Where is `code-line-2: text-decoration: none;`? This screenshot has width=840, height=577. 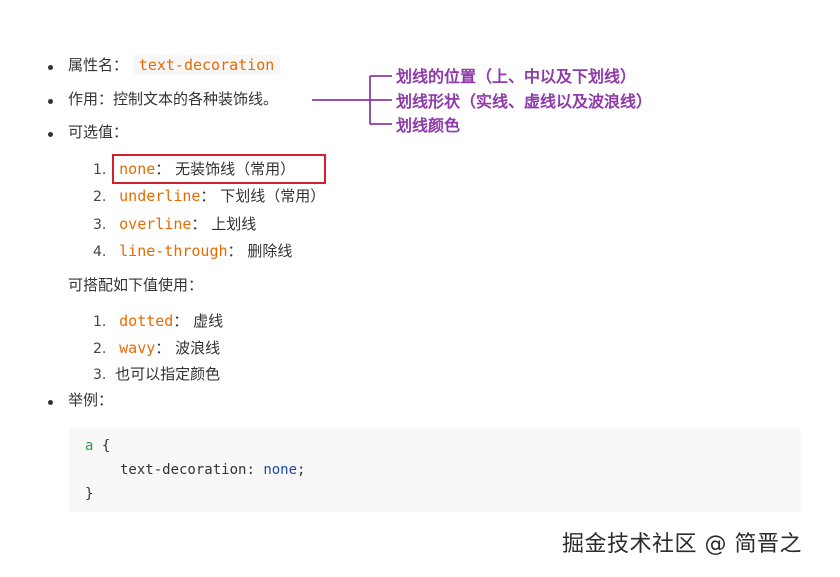
code-line-2: text-decoration: none; is located at coordinates (212, 470).